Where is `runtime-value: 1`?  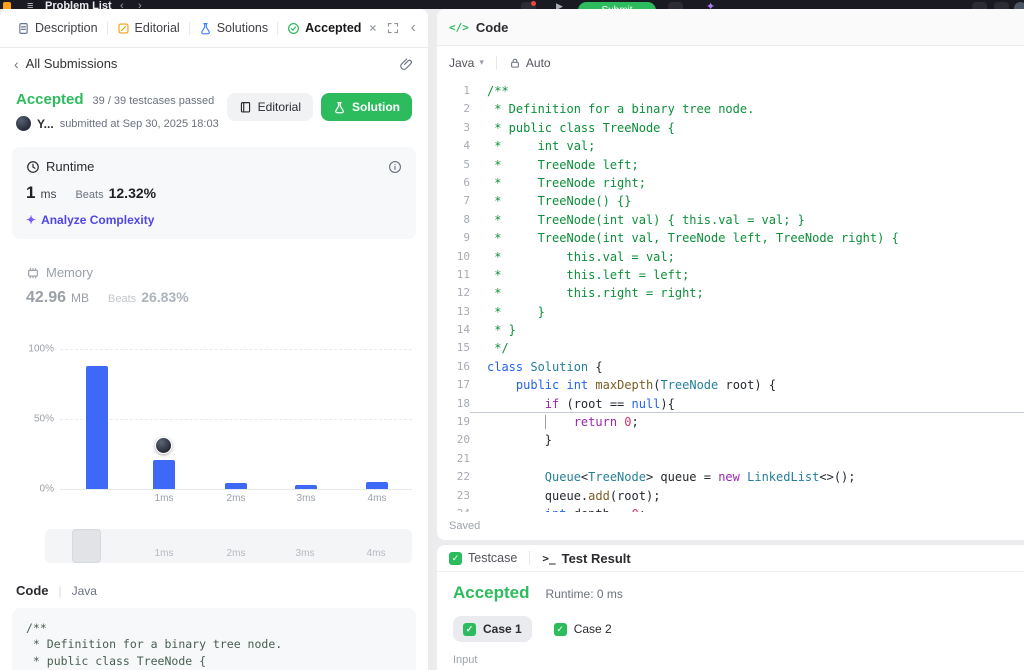
runtime-value: 1 is located at coordinates (31, 192).